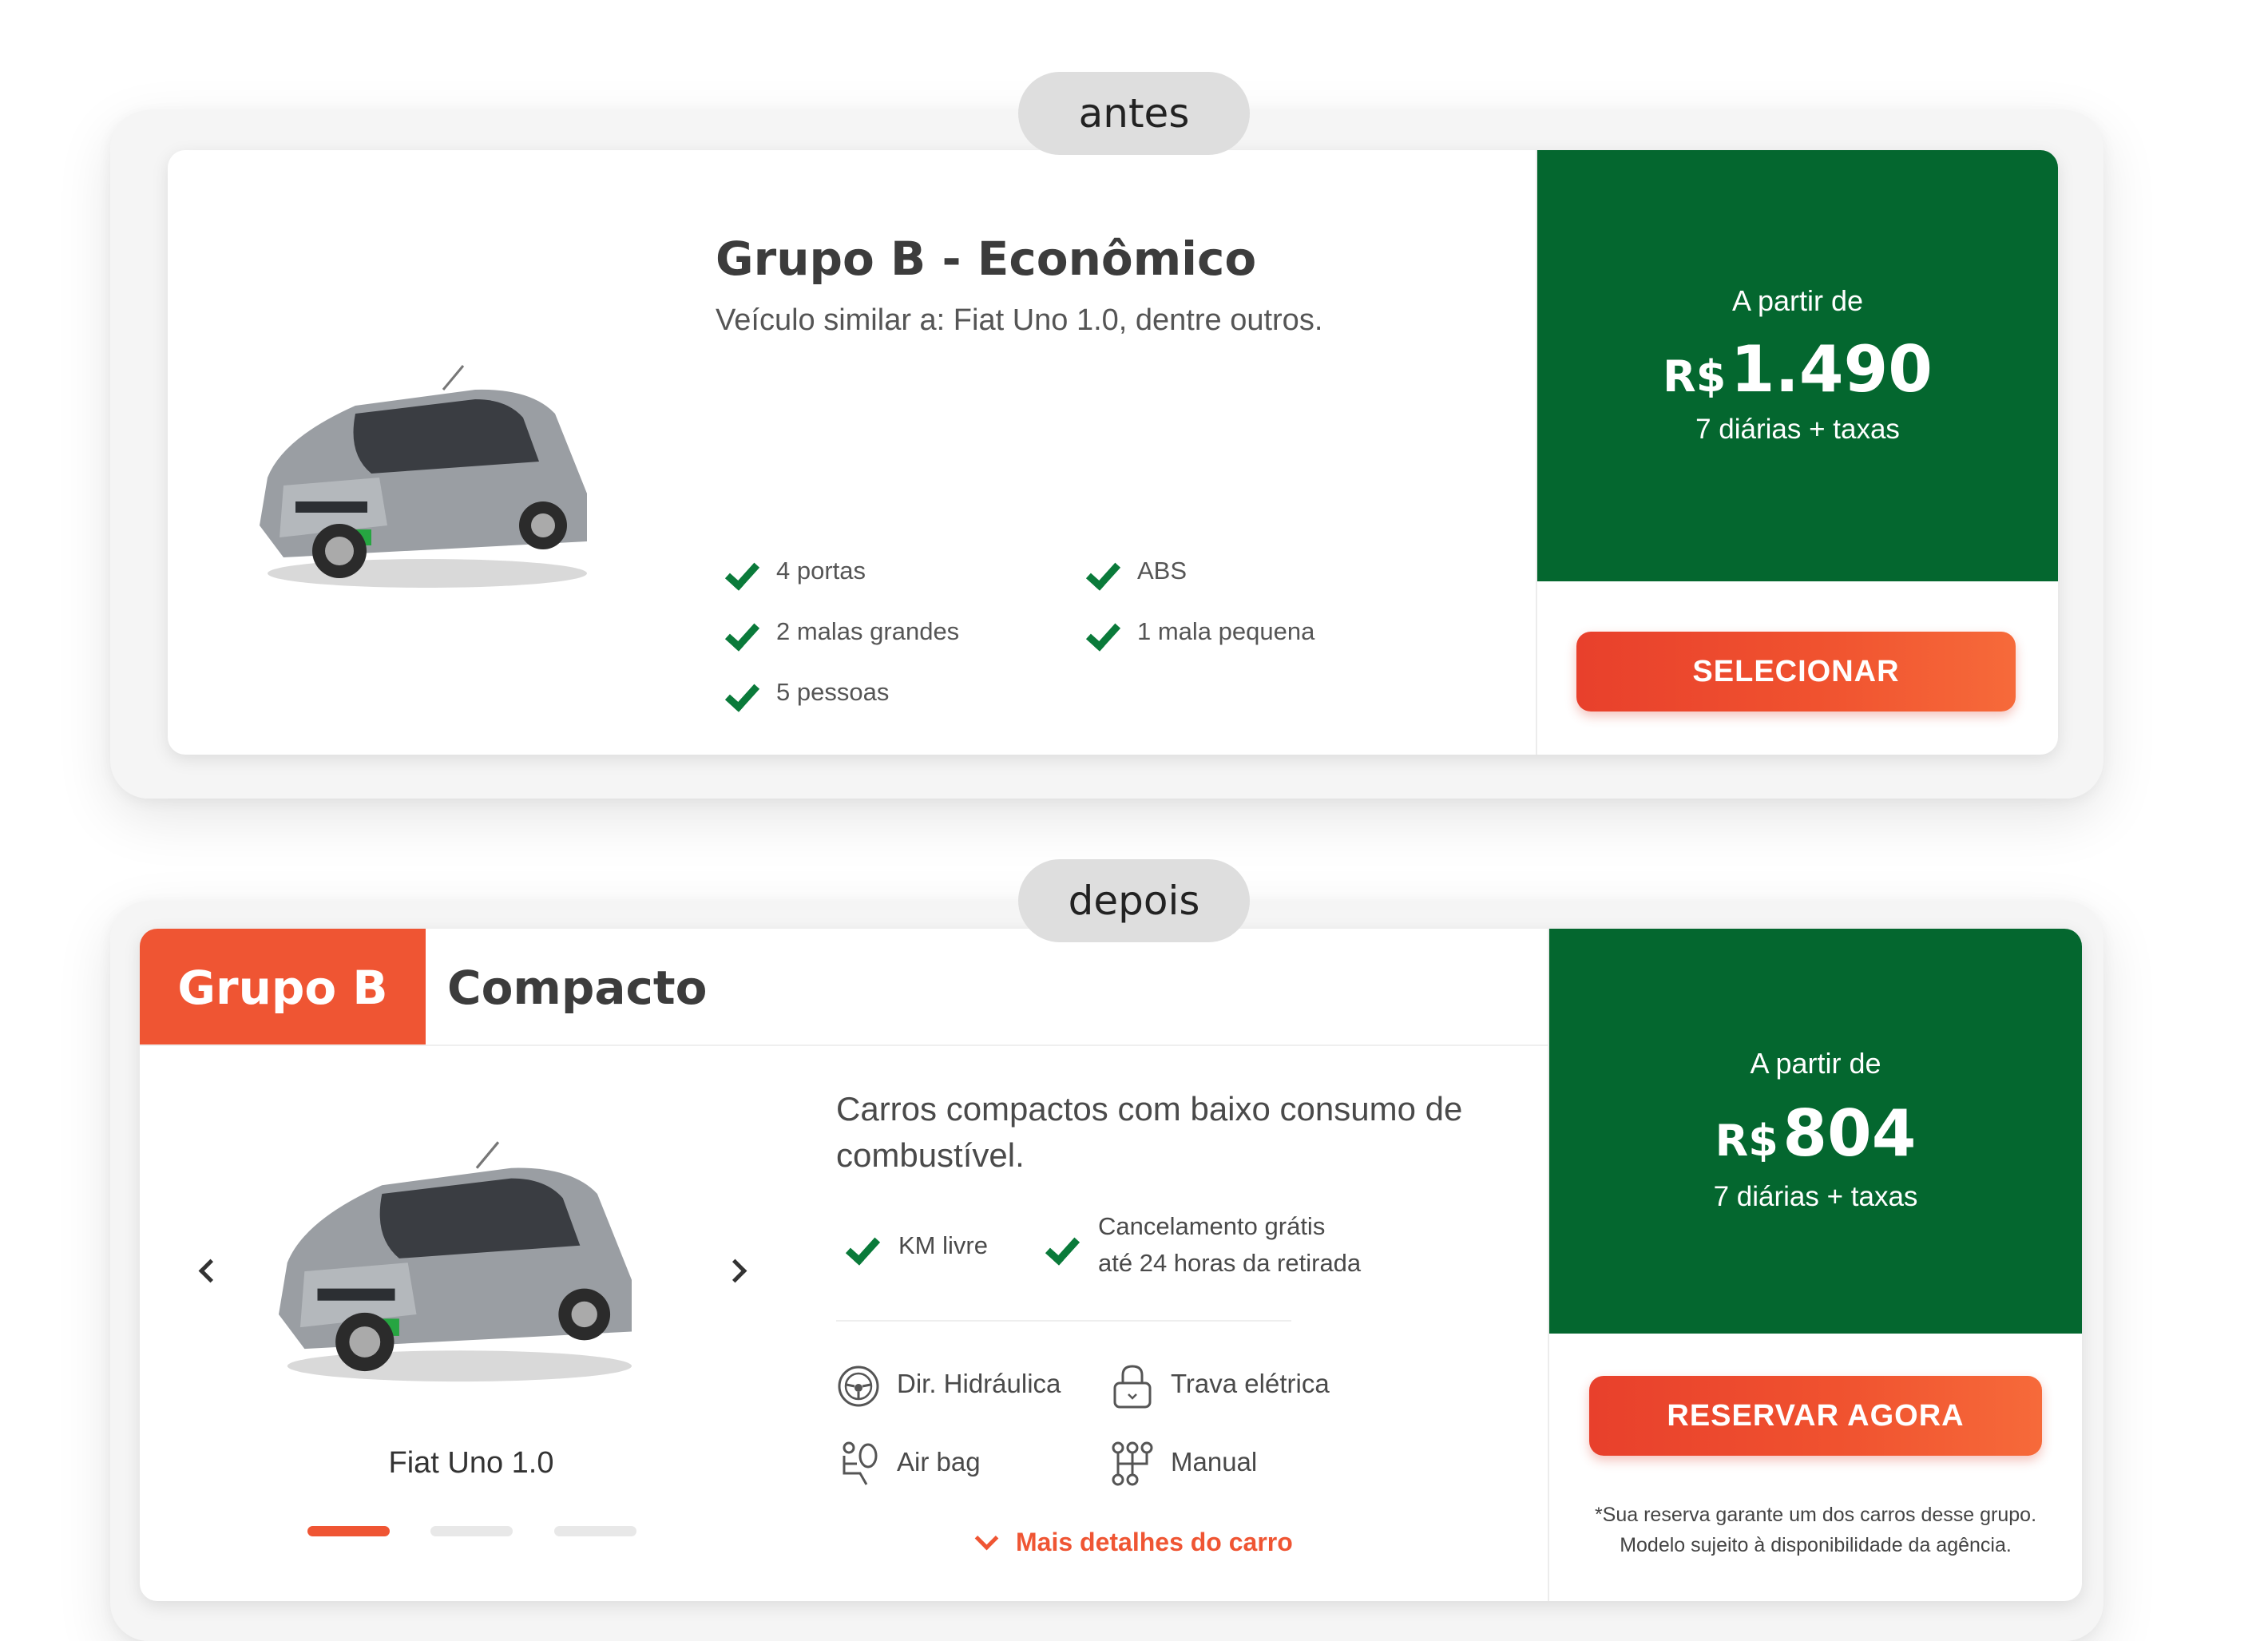  I want to click on select-button: SELECIONAR, so click(1796, 672).